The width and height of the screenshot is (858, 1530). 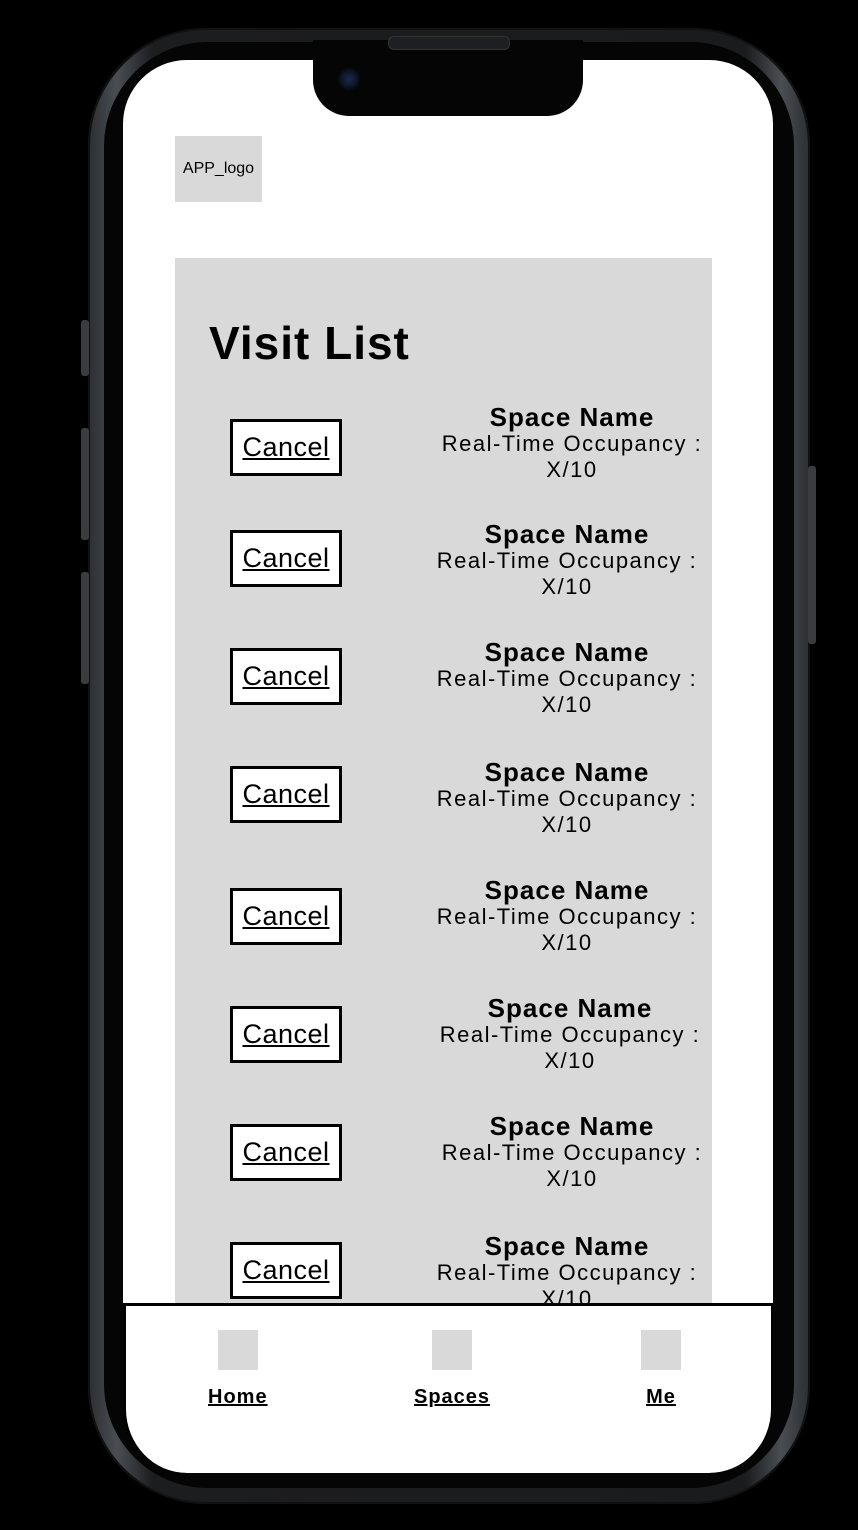 I want to click on spaces-icon, so click(x=452, y=1350).